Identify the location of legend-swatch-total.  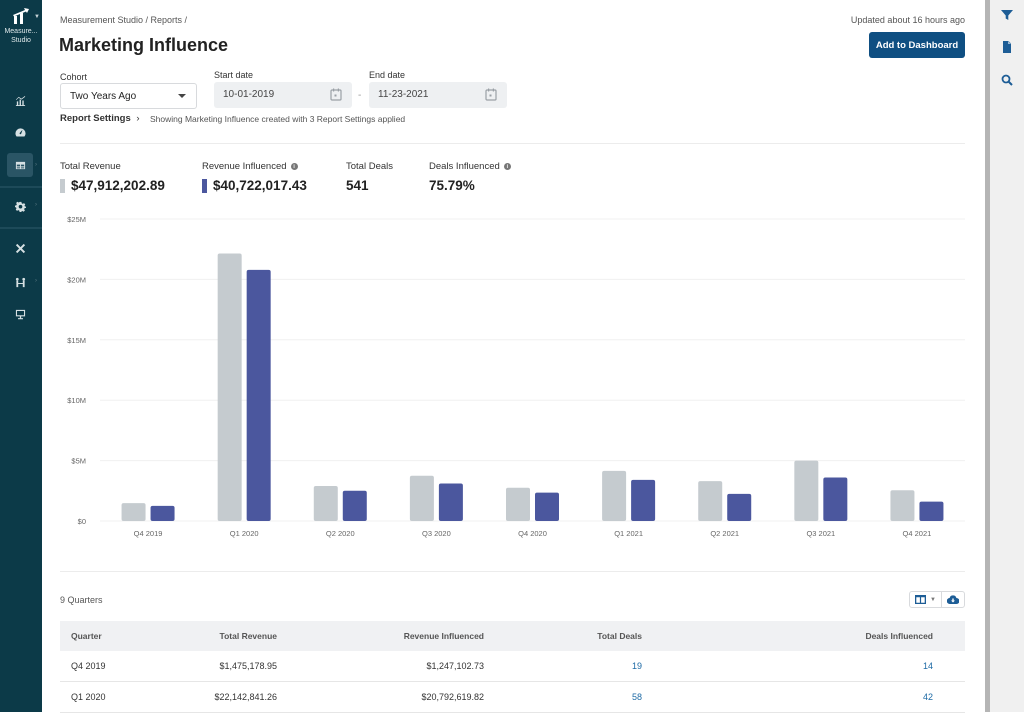
(62, 185).